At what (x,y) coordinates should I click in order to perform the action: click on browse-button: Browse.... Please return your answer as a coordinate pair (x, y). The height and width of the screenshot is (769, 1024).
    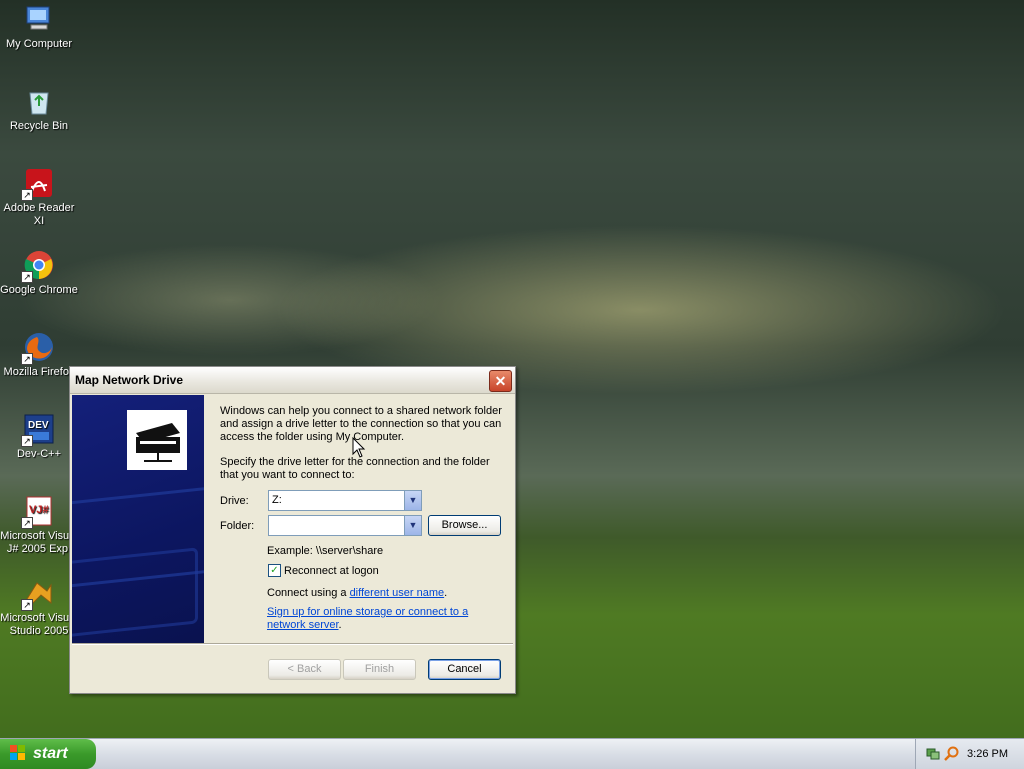
    Looking at the image, I should click on (464, 525).